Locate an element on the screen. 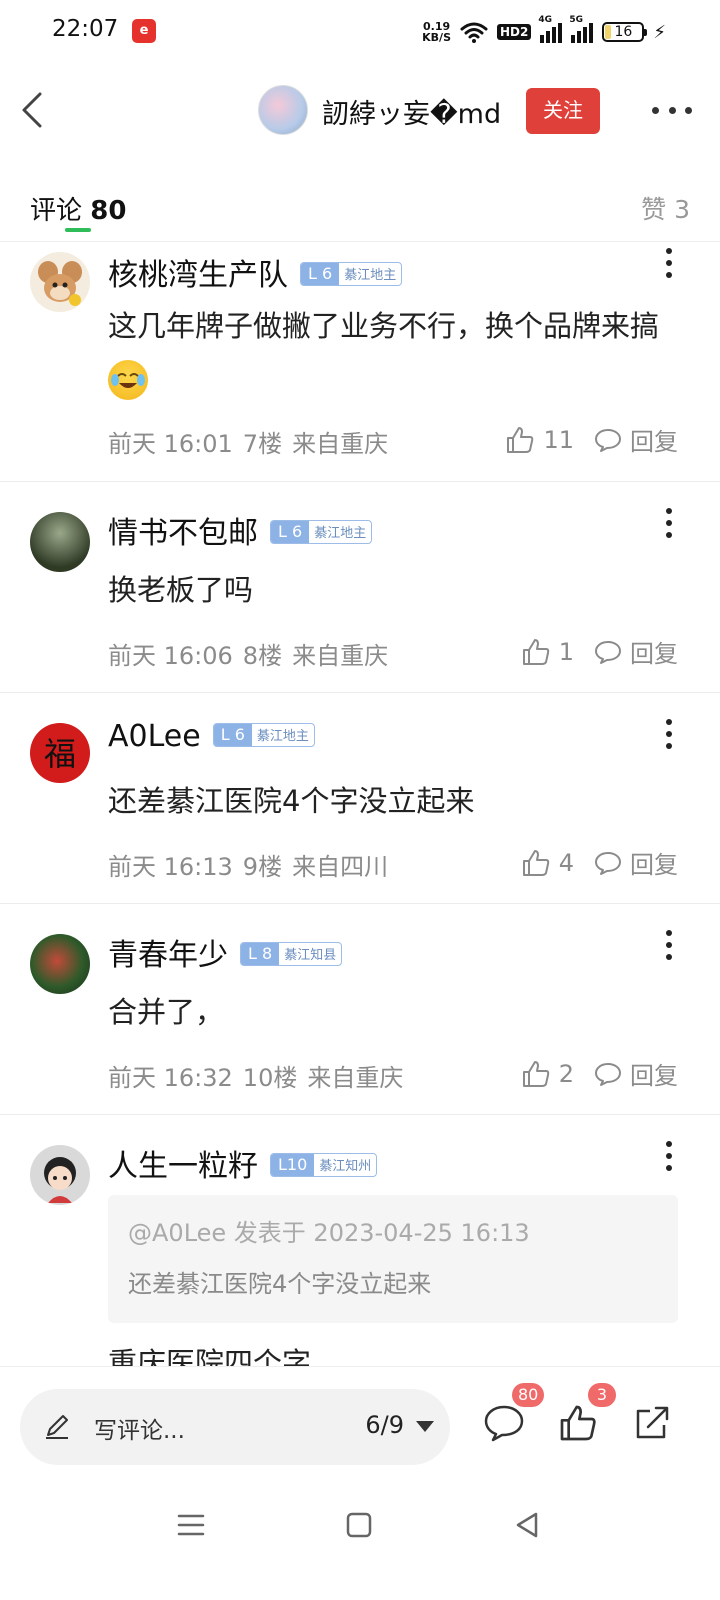  comment-username: 青春年少 L 8 綦江知县 is located at coordinates (225, 952).